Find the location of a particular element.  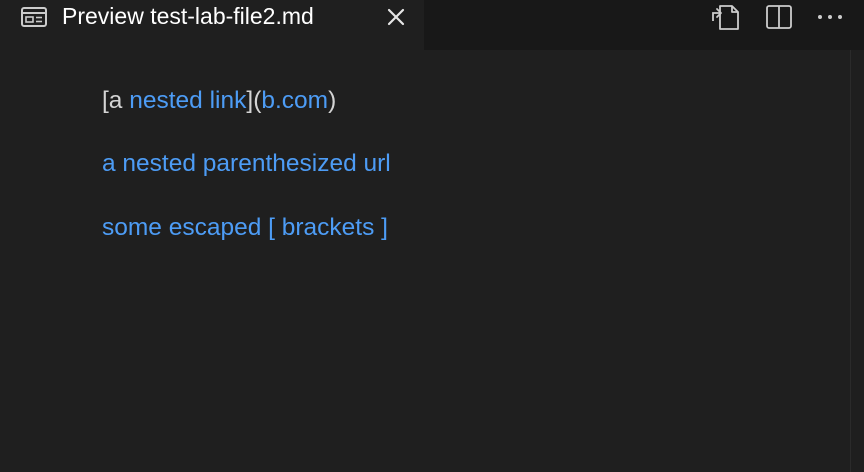

paragraph-nested-link: [a nested link](b.com) is located at coordinates (219, 101).